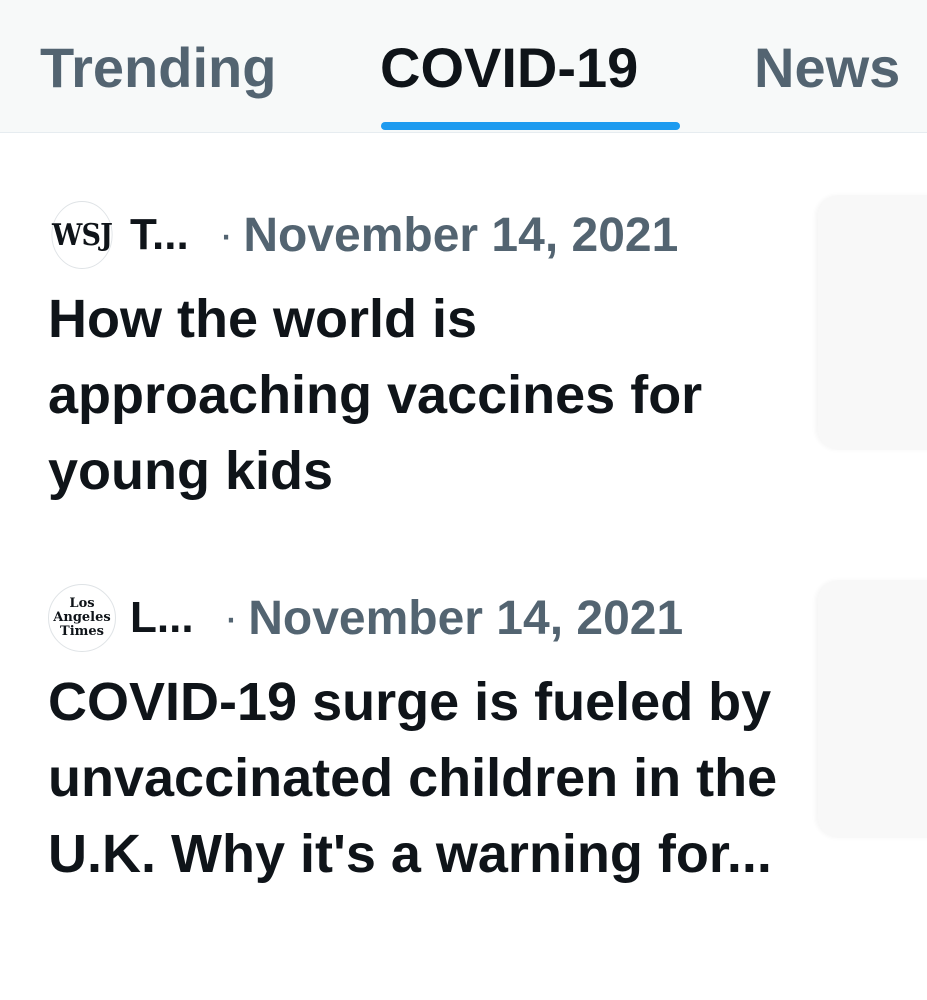 The image size is (927, 1000). Describe the element at coordinates (82, 603) in the screenshot. I see `logo-line: Los` at that location.